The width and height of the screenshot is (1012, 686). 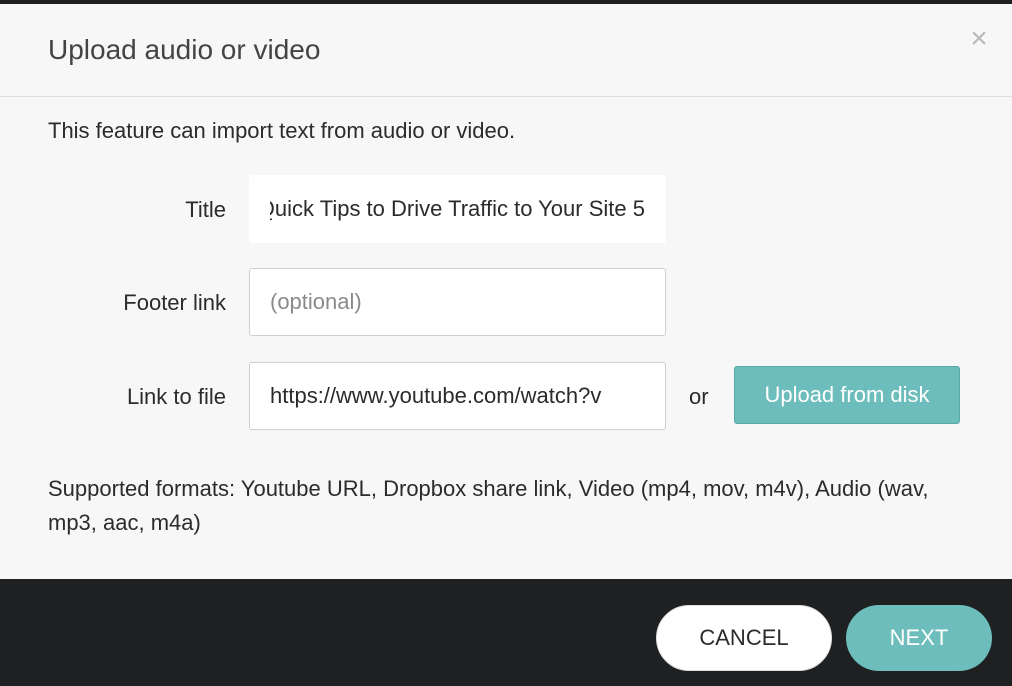 What do you see at coordinates (205, 209) in the screenshot?
I see `title-label: Title` at bounding box center [205, 209].